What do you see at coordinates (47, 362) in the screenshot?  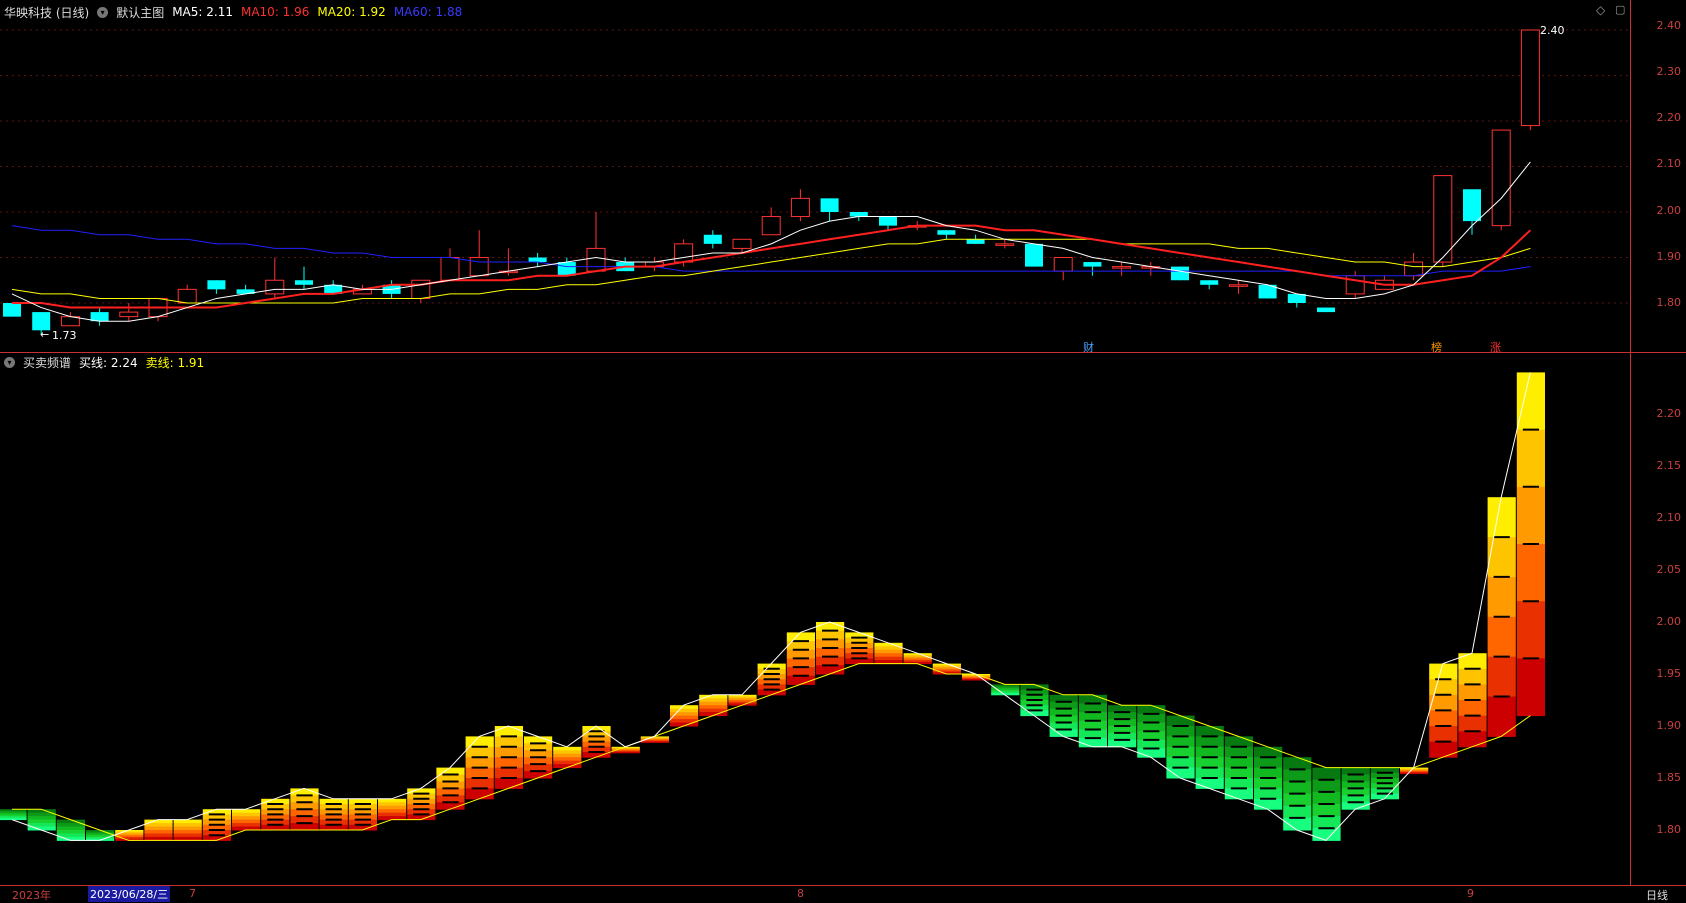 I see `sub-indicator-name: 买卖频谱` at bounding box center [47, 362].